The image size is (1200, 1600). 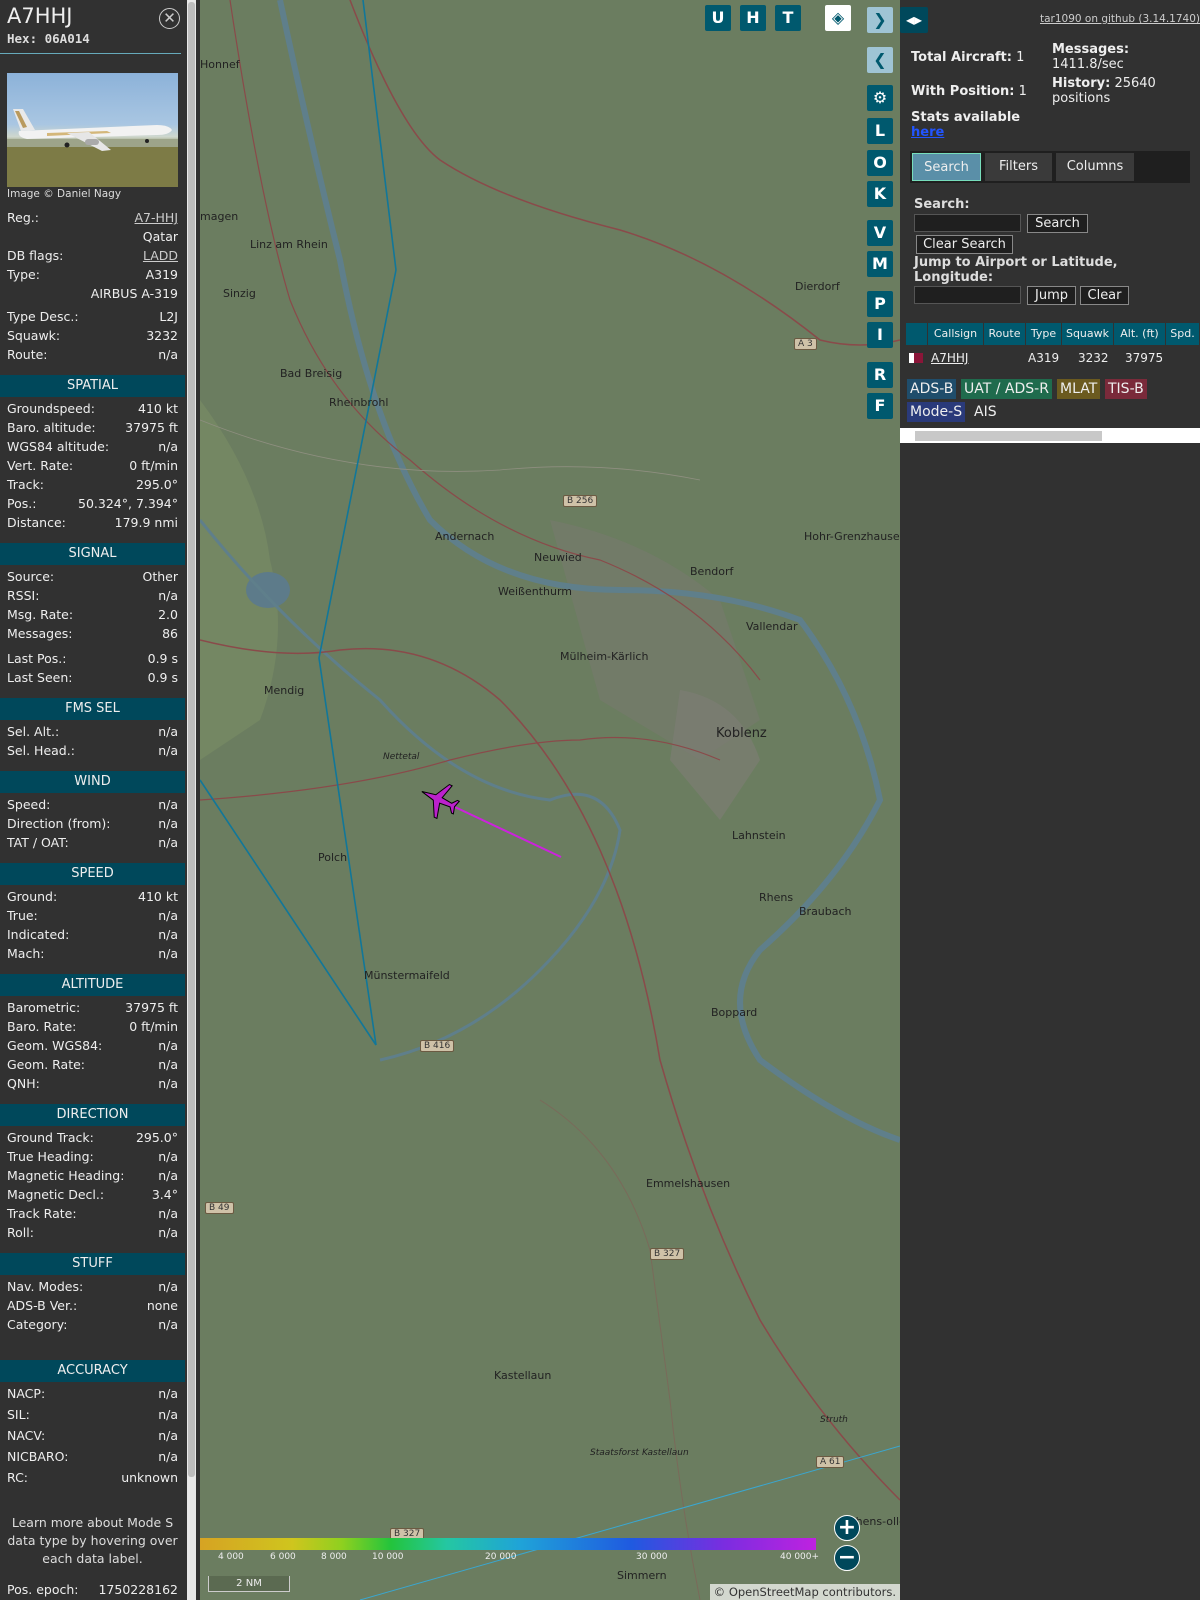 What do you see at coordinates (36, 658) in the screenshot?
I see `signal-label: Last Pos.:` at bounding box center [36, 658].